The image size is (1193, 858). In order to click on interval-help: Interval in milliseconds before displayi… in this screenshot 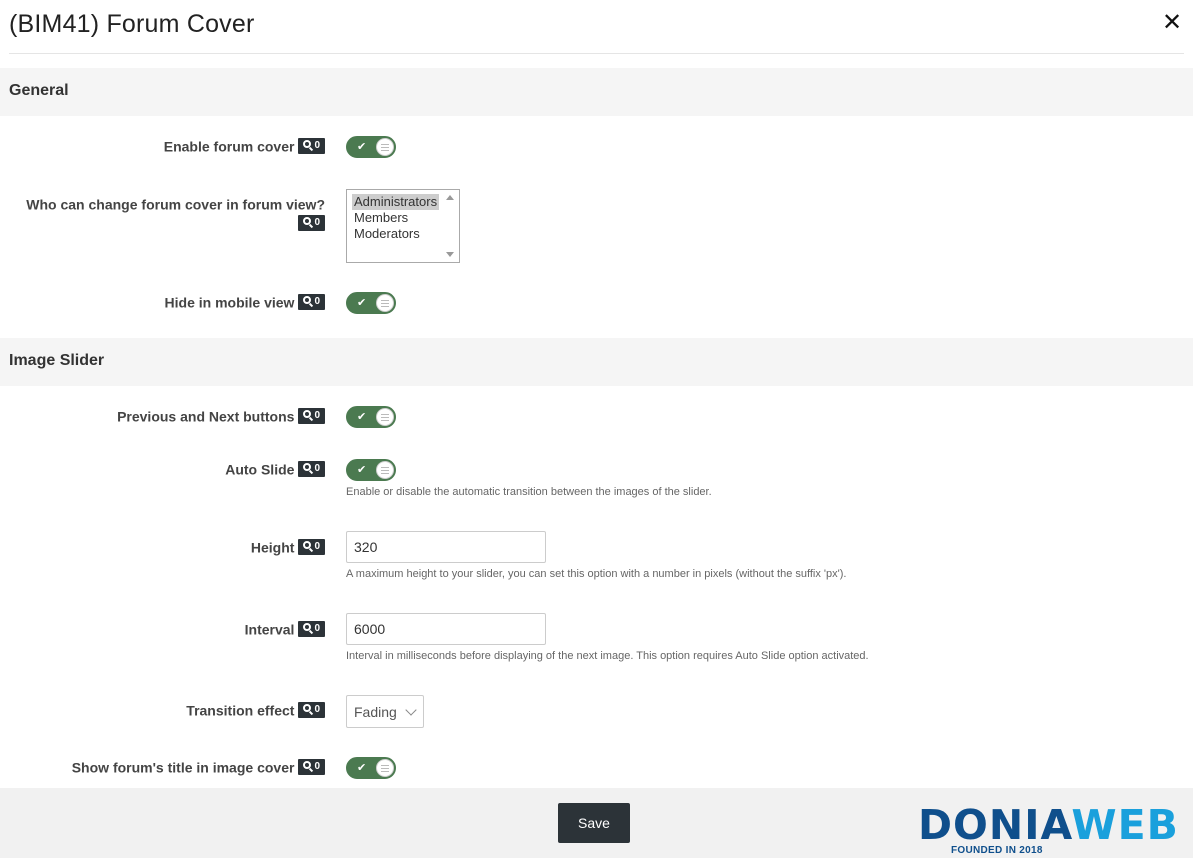, I will do `click(607, 656)`.